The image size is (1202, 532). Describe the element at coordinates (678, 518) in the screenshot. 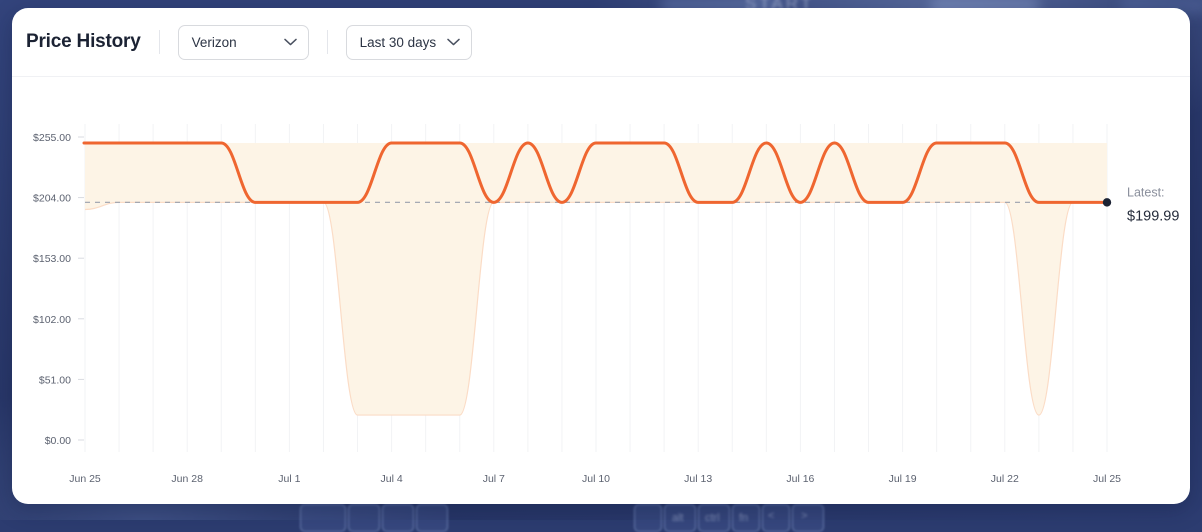

I see `backdrop-key-glyph: alt` at that location.